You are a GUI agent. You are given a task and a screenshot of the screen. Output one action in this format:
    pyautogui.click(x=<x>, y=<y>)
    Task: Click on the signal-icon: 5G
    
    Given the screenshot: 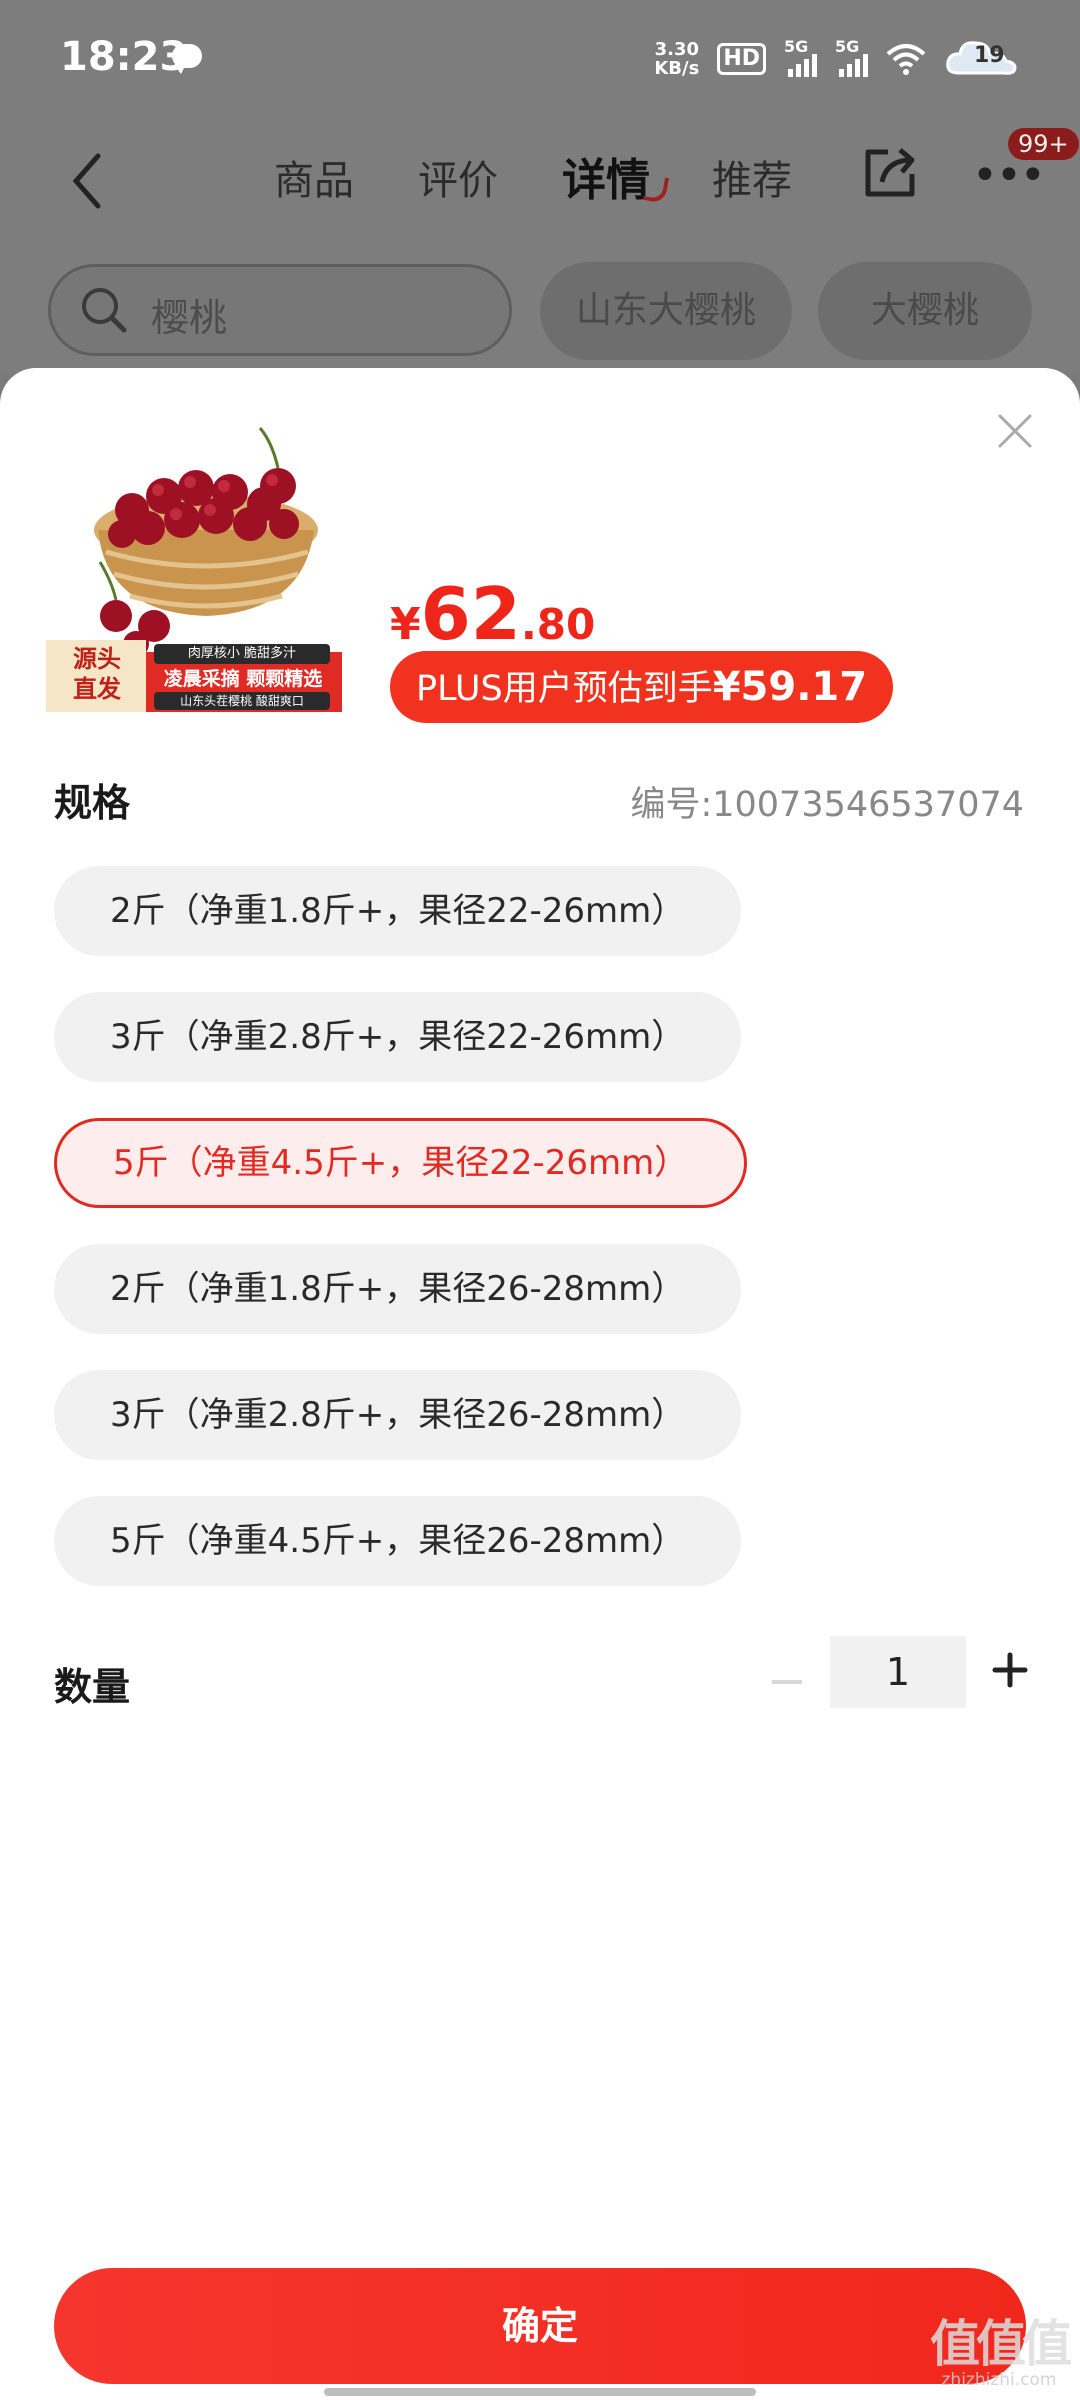 What is the action you would take?
    pyautogui.click(x=800, y=57)
    